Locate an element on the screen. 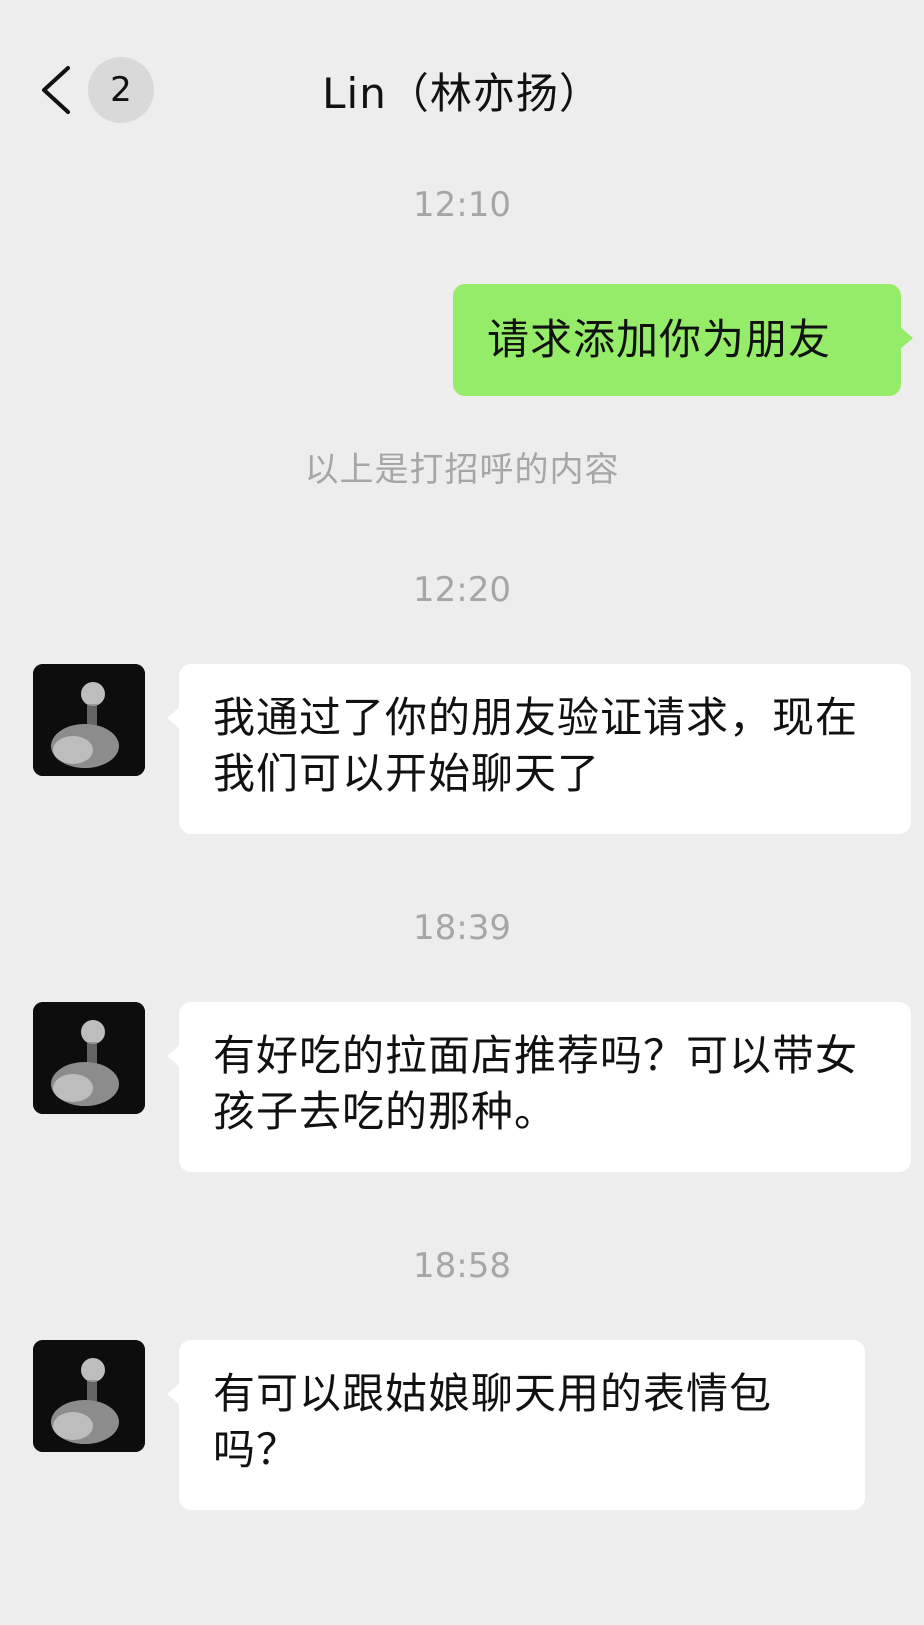  chat-title: Lin（林亦扬） is located at coordinates (462, 93).